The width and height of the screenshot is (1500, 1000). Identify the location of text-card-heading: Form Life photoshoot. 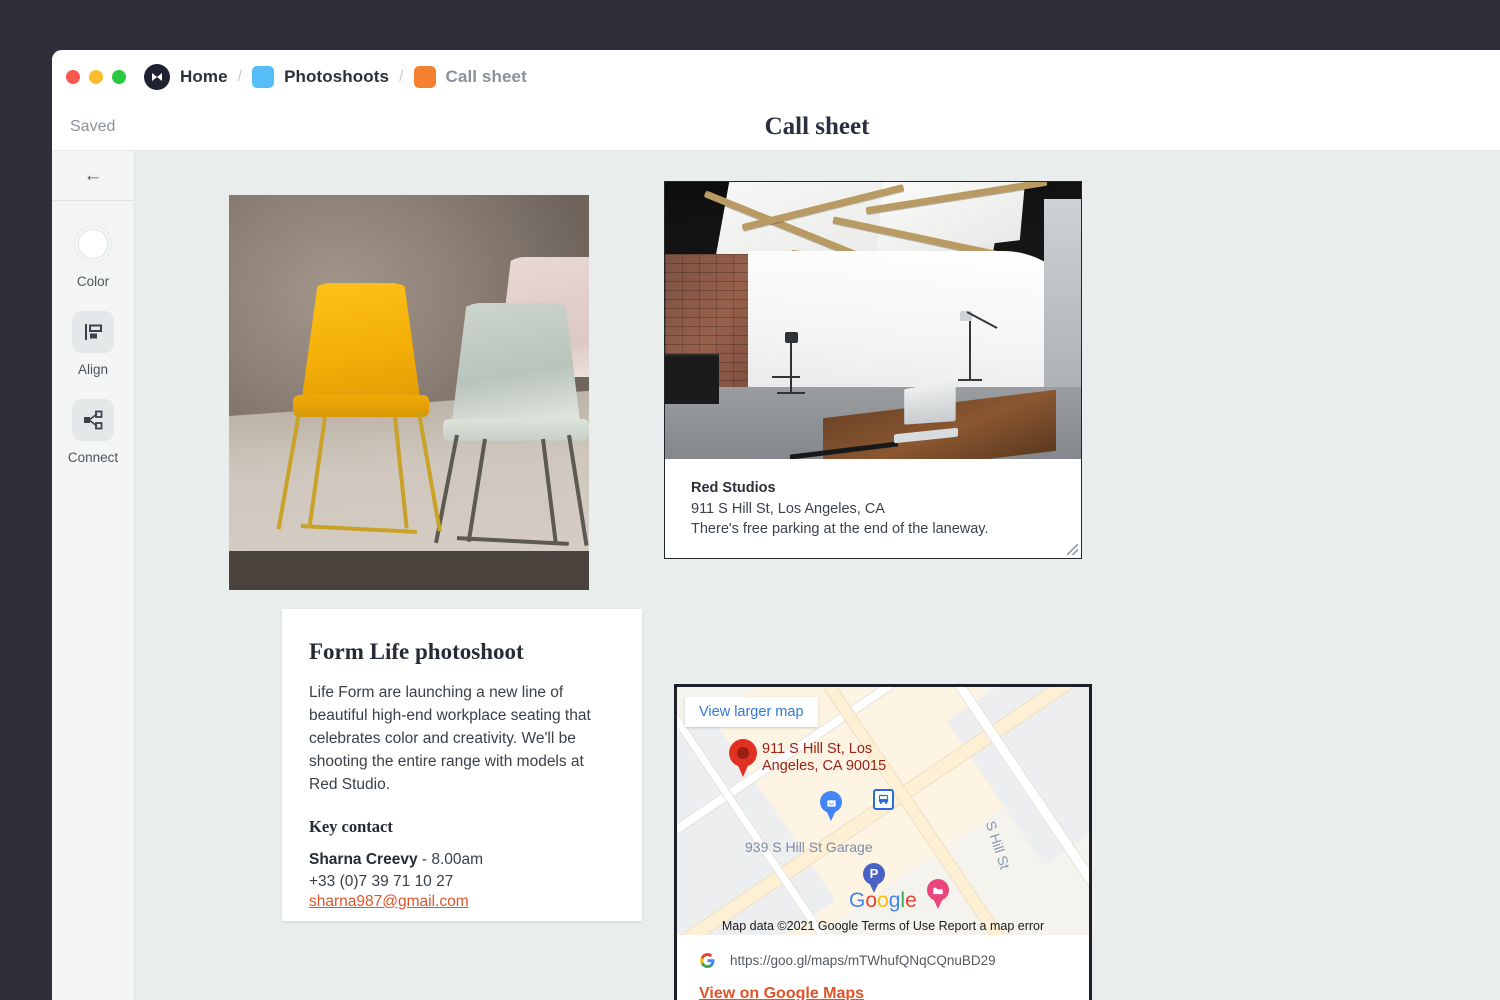
(416, 651).